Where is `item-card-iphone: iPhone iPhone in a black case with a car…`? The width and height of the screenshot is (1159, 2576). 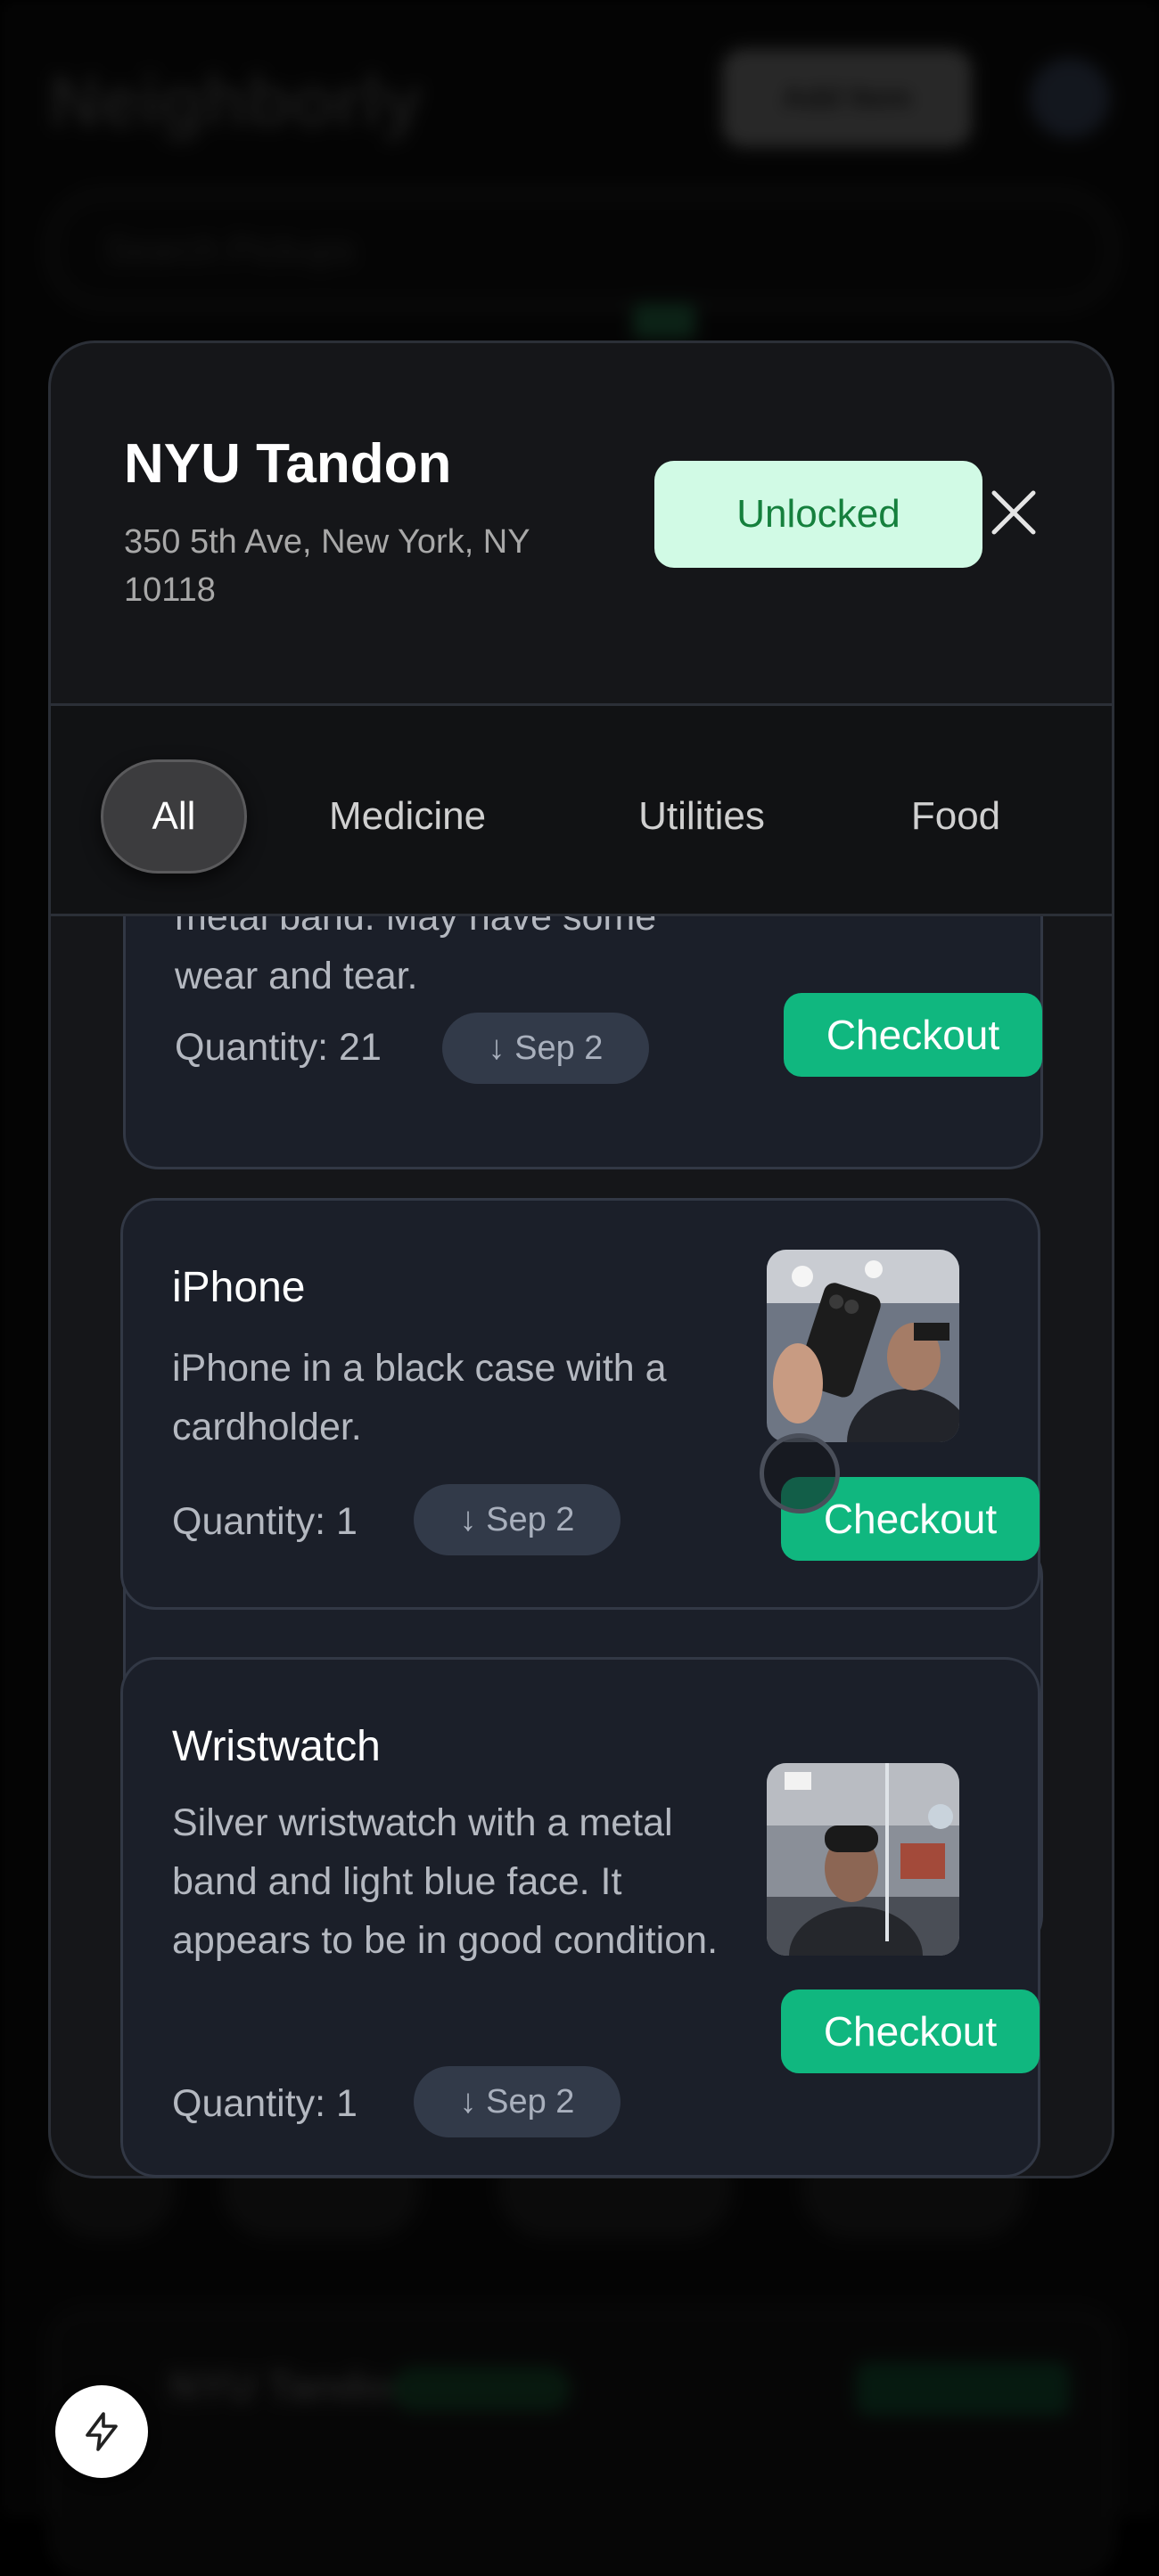
item-card-iphone: iPhone iPhone in a black case with a car… is located at coordinates (580, 1404).